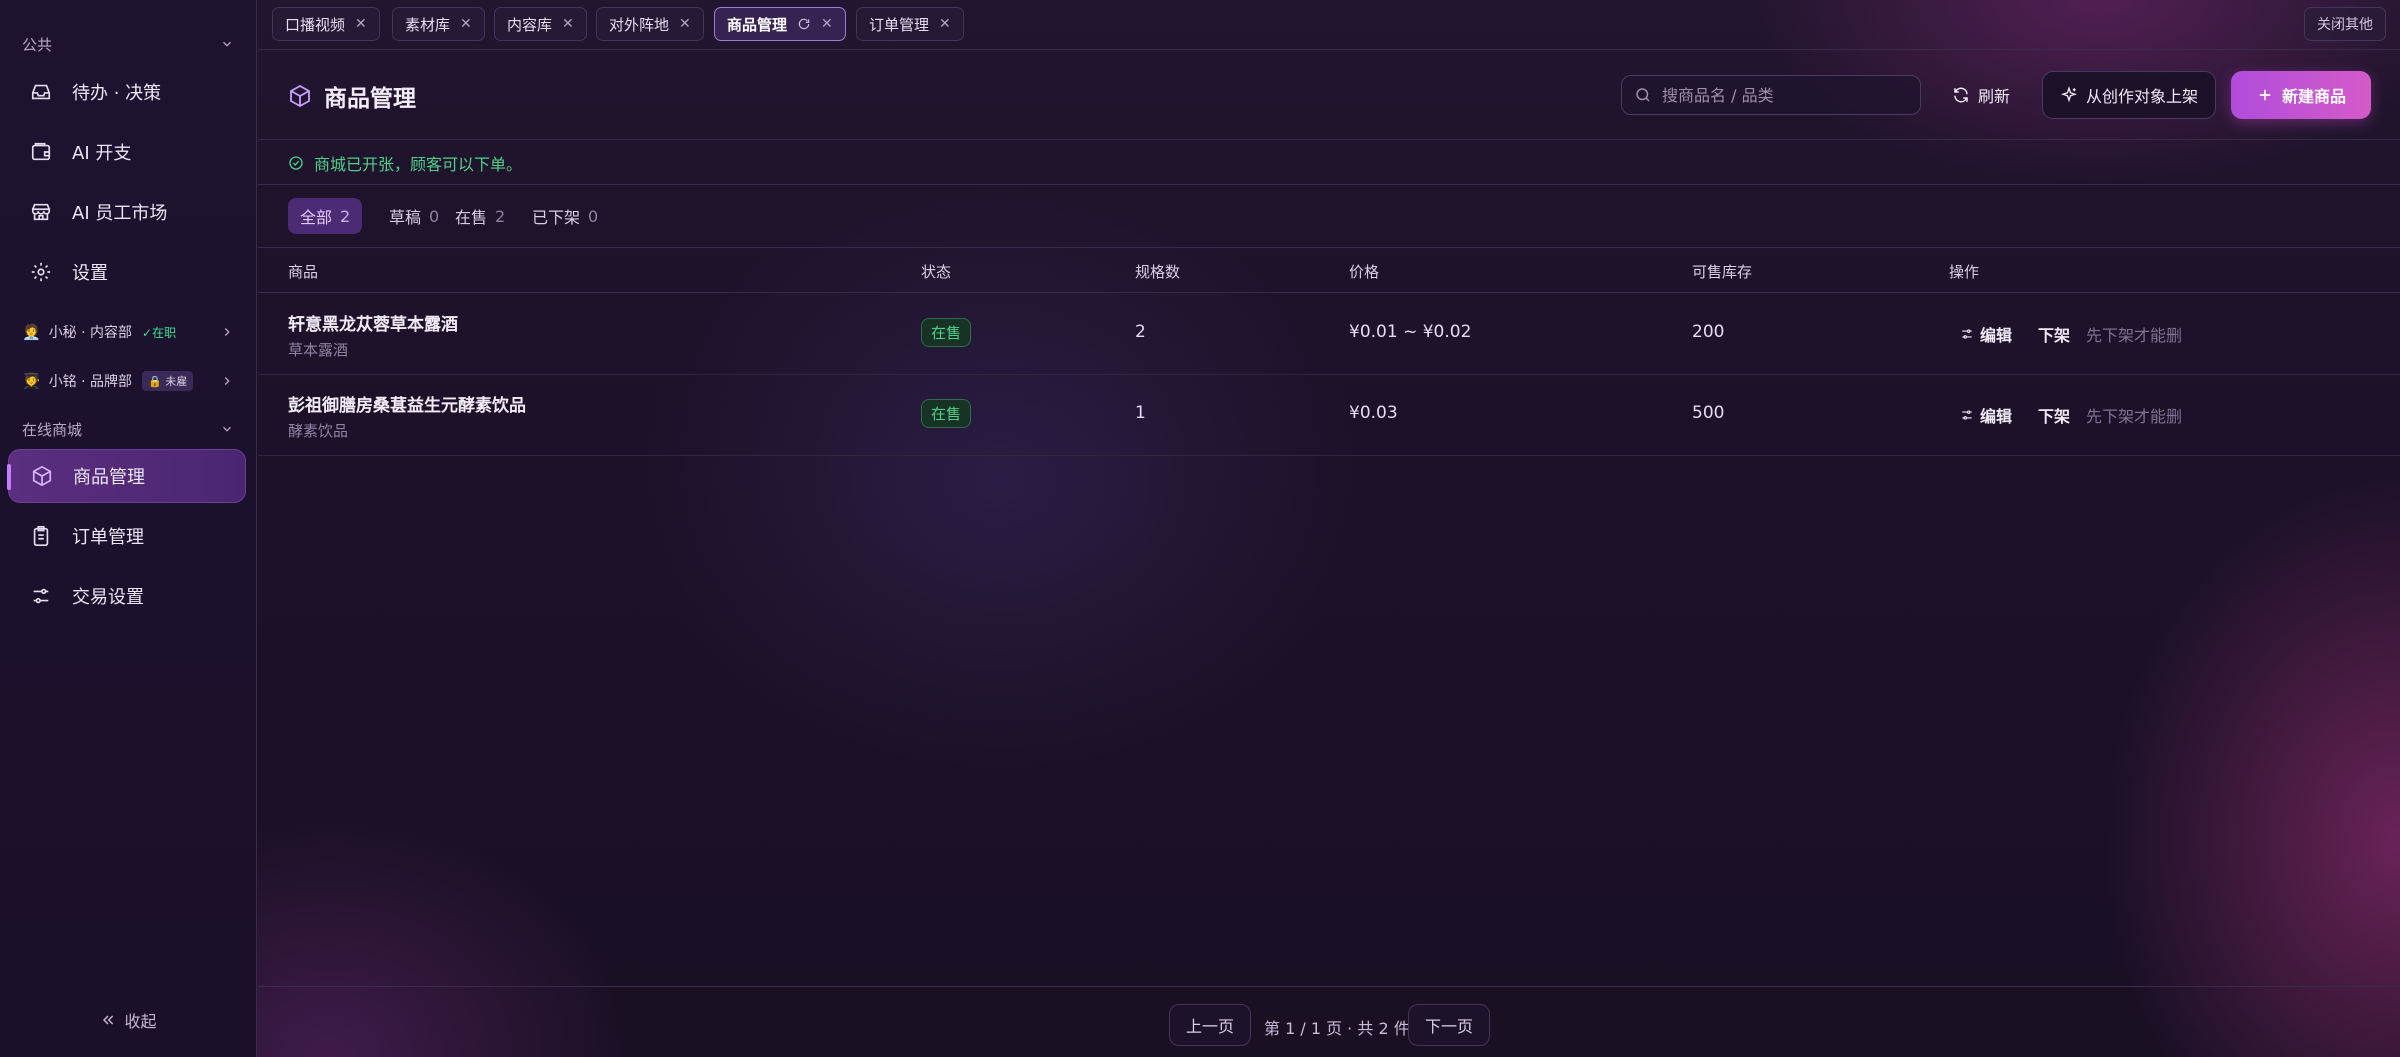 The image size is (2400, 1057). What do you see at coordinates (227, 44) in the screenshot?
I see `chevron-down-icon` at bounding box center [227, 44].